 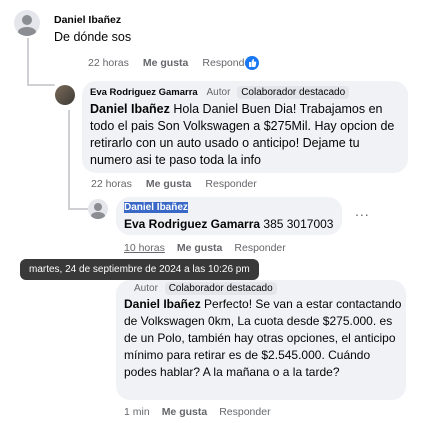 I want to click on comment-actions: 1 min Me gusta Responder, so click(x=204, y=412).